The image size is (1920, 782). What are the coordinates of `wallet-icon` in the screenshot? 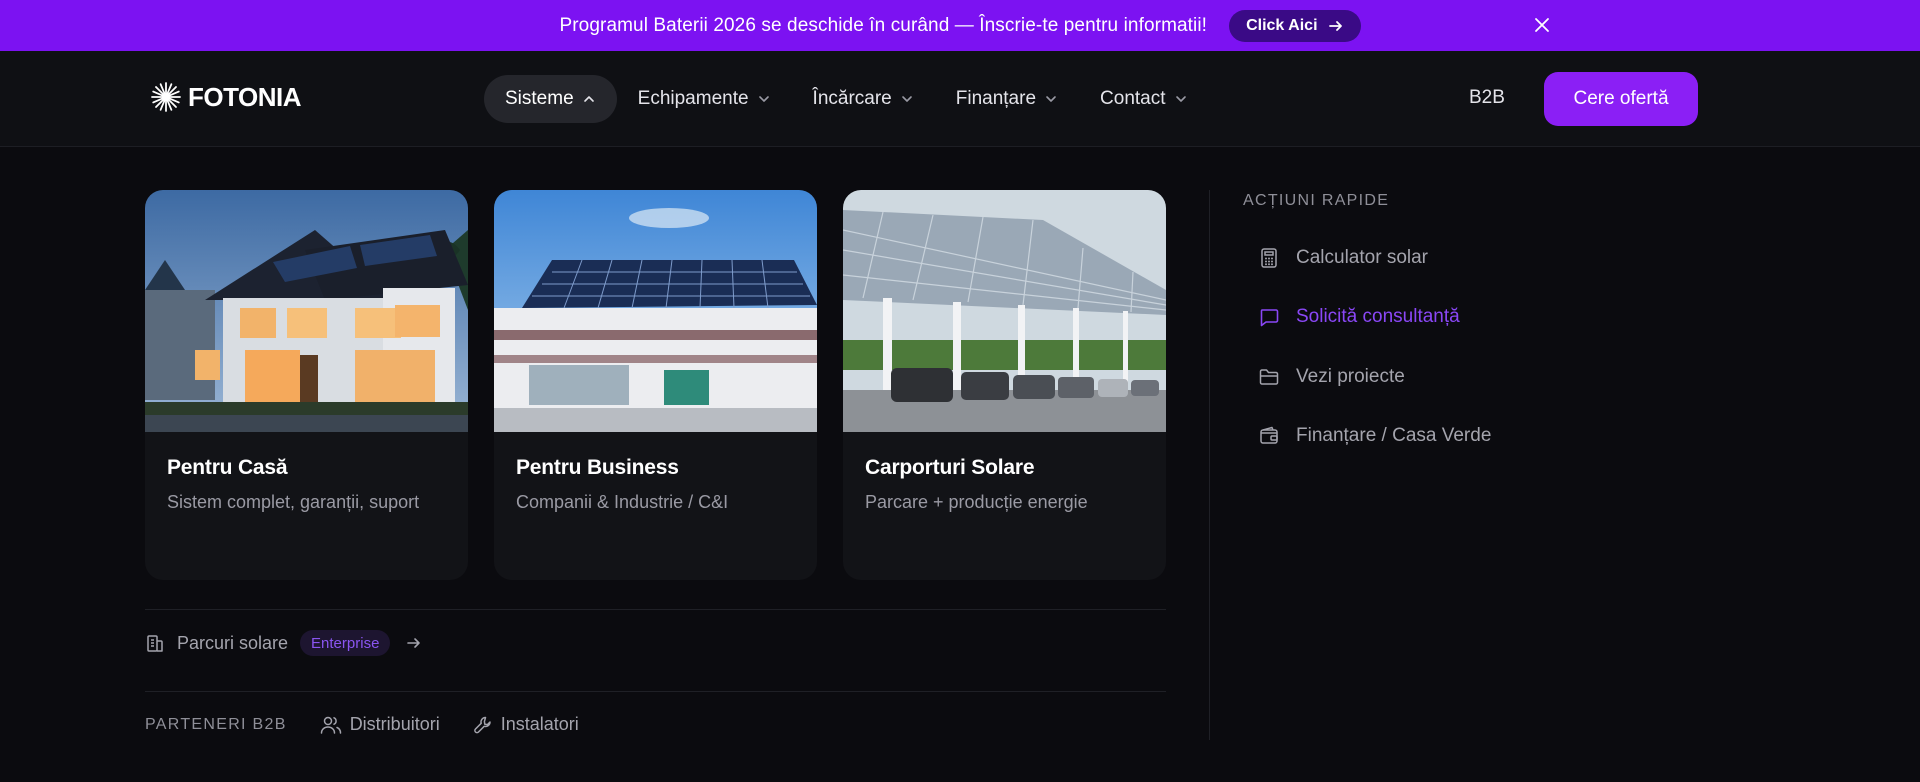 It's located at (1269, 435).